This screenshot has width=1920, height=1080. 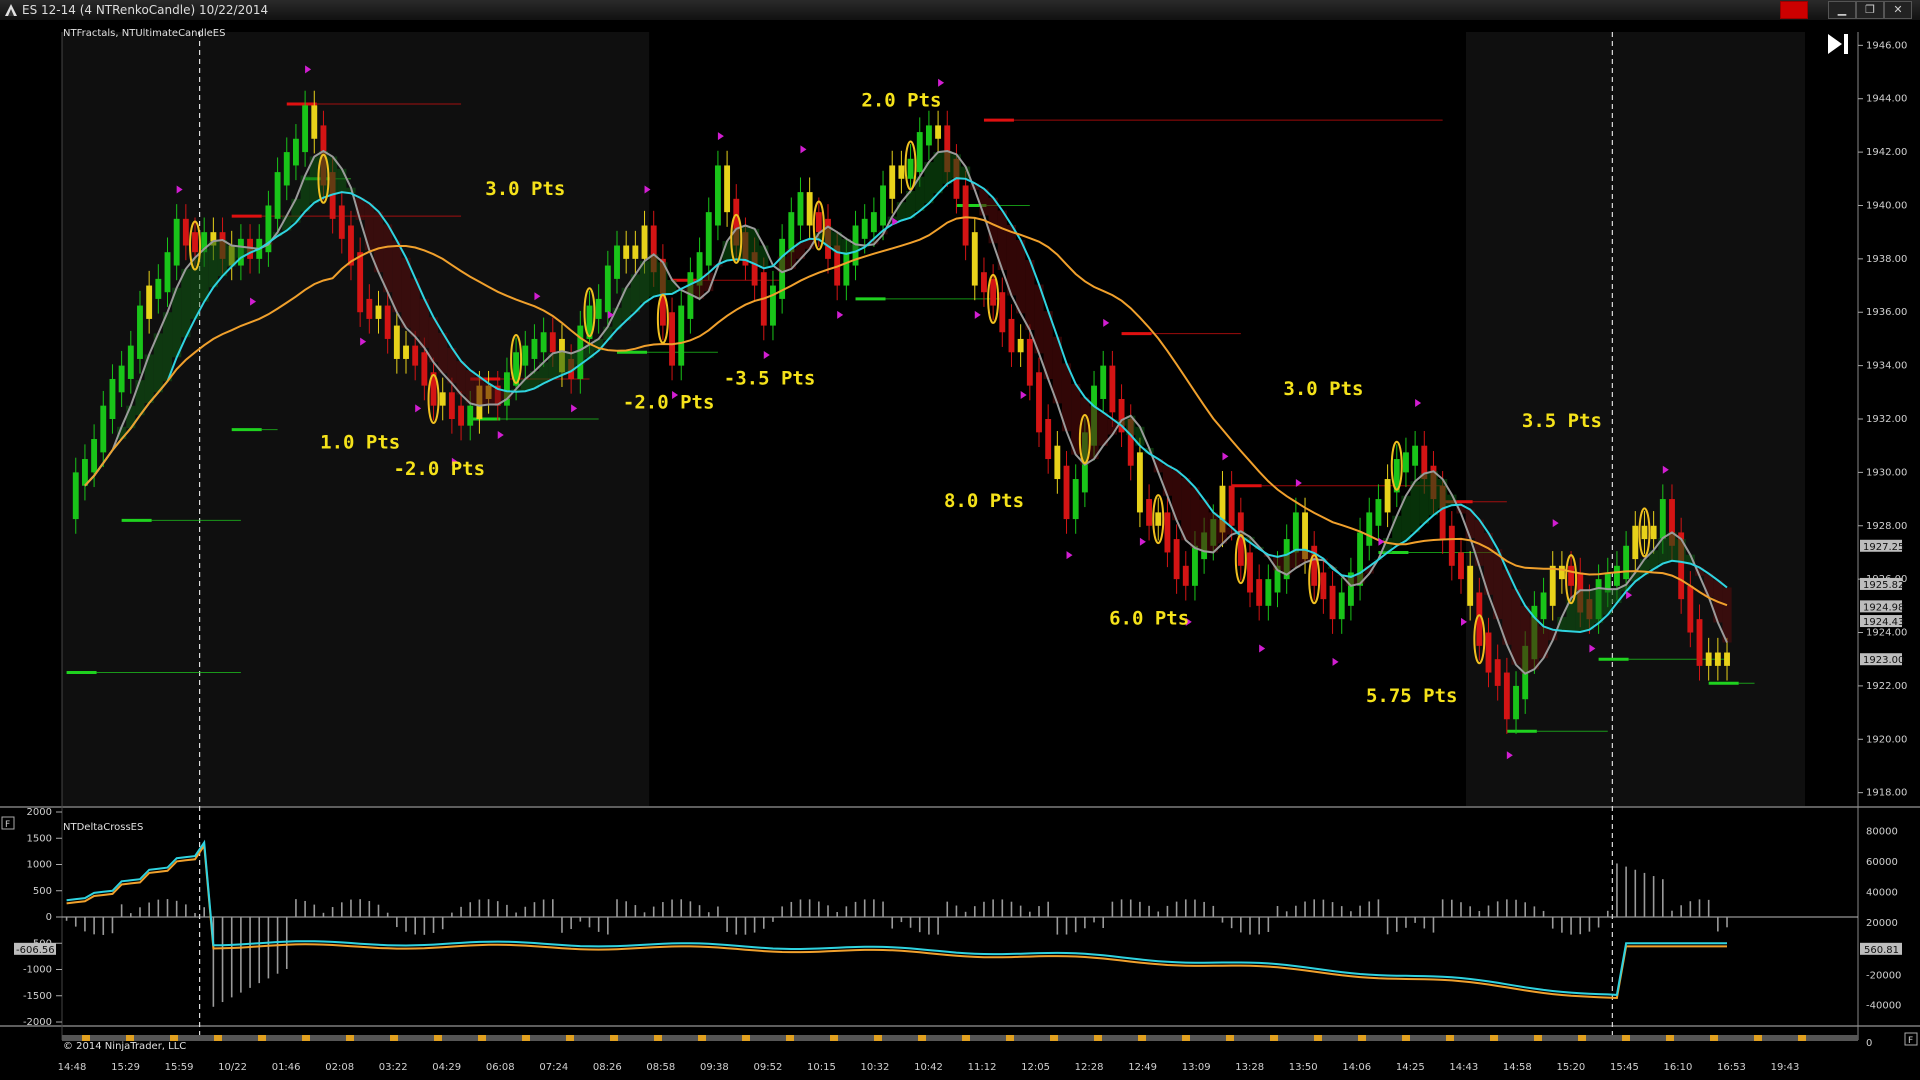 What do you see at coordinates (145, 10) in the screenshot?
I see `window-title: ES 12-14 (4 NTRenkoCandle) 10/22/2014` at bounding box center [145, 10].